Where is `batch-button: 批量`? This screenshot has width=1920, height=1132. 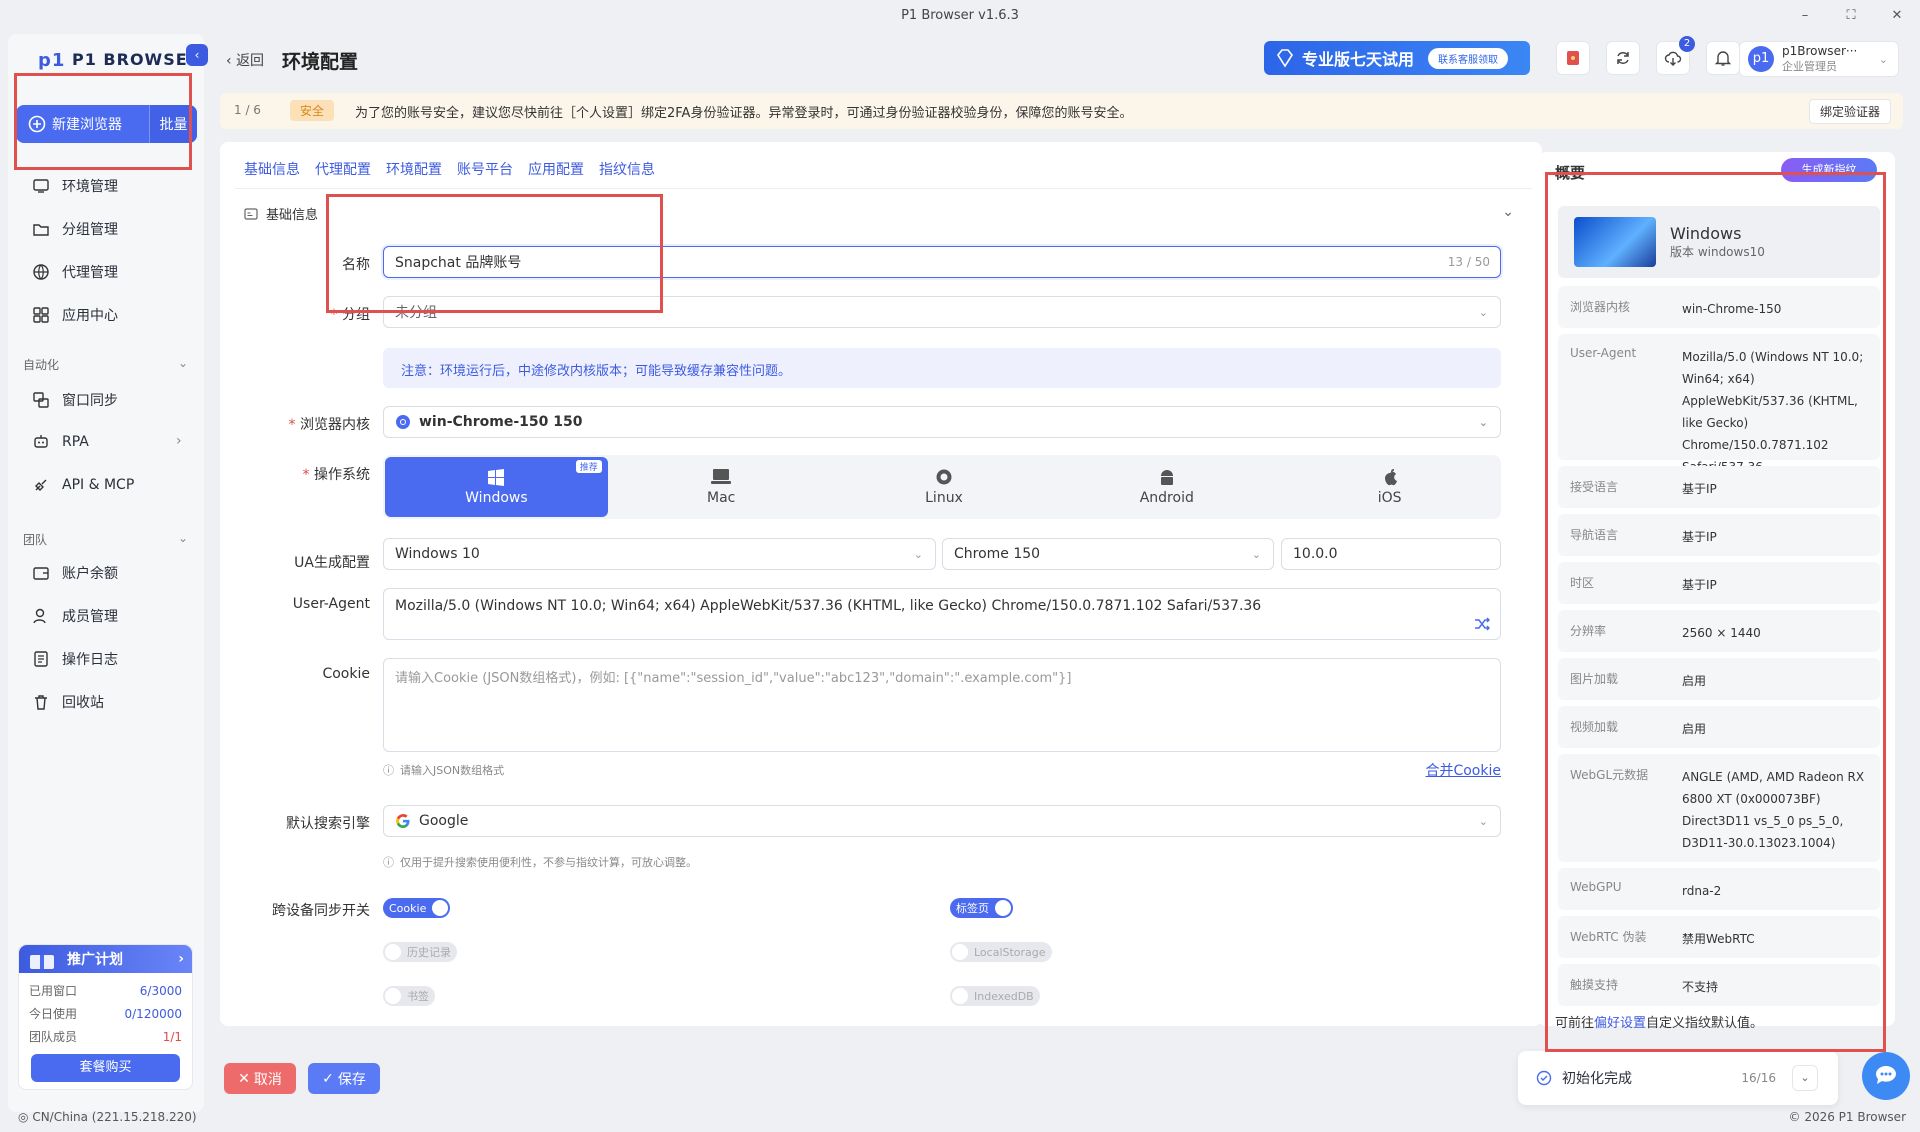
batch-button: 批量 is located at coordinates (173, 124).